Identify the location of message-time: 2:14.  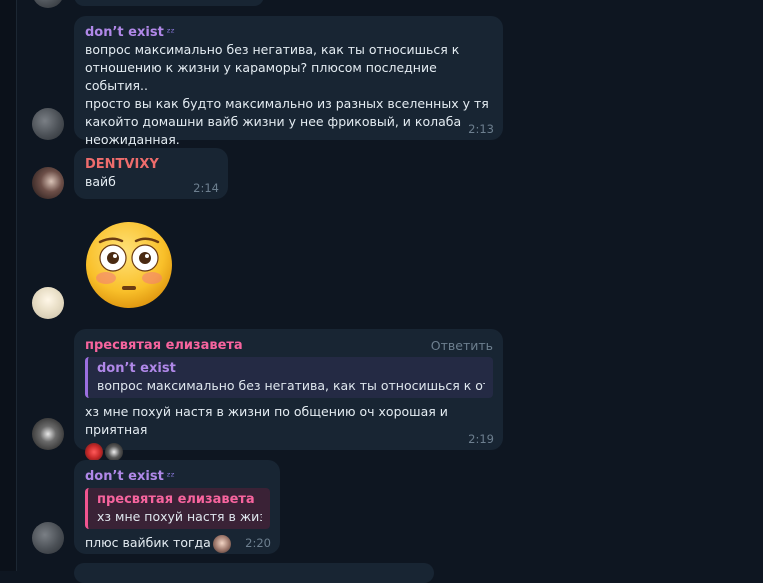
(206, 188).